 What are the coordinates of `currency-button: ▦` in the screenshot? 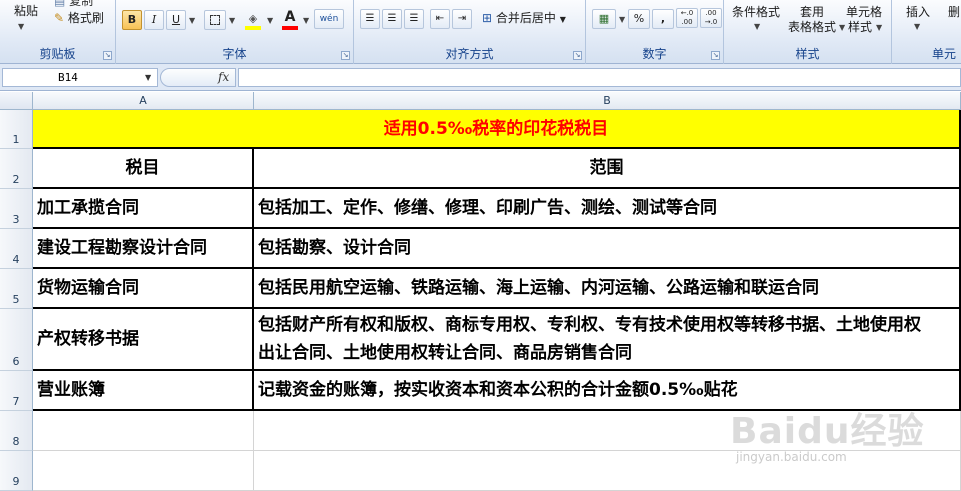 It's located at (604, 19).